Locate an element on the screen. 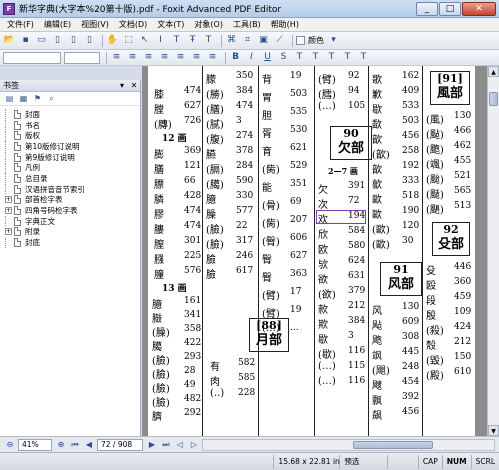 The height and width of the screenshot is (470, 499). underline-icon: U is located at coordinates (267, 57).